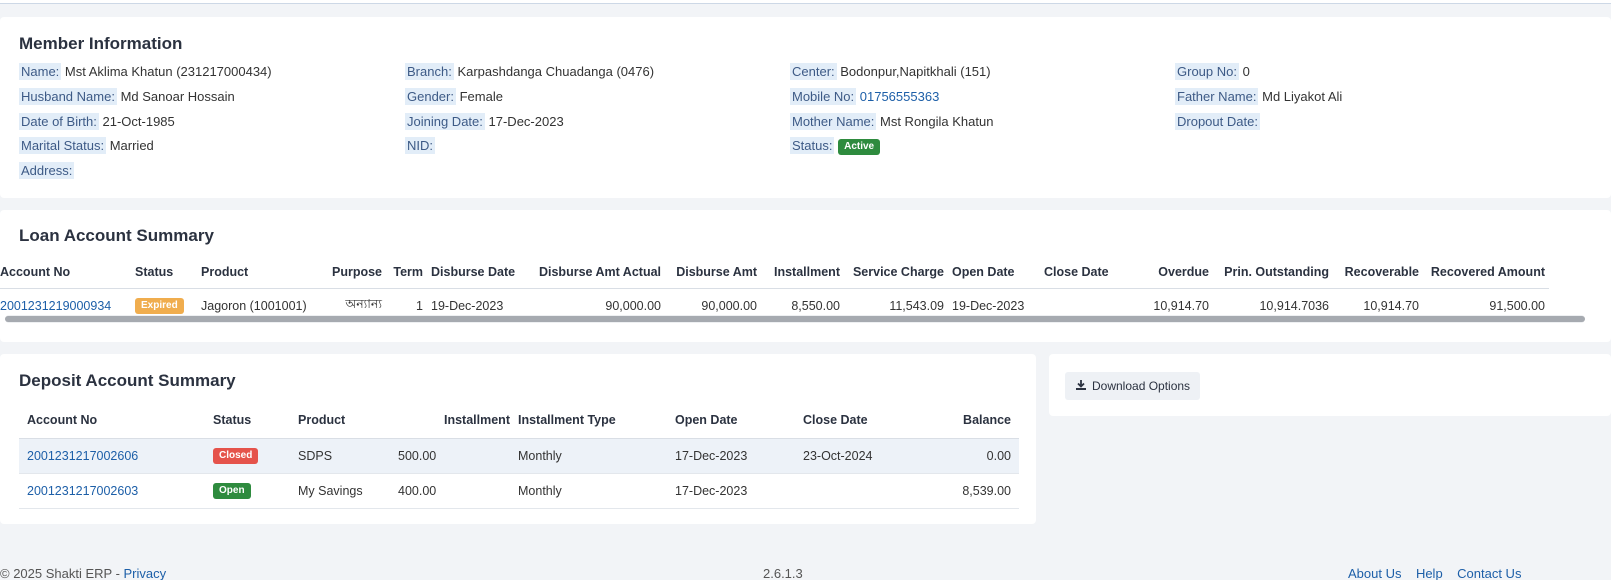  What do you see at coordinates (168, 71) in the screenshot?
I see `name-value: Mst Aklima Khatun (231217000434)` at bounding box center [168, 71].